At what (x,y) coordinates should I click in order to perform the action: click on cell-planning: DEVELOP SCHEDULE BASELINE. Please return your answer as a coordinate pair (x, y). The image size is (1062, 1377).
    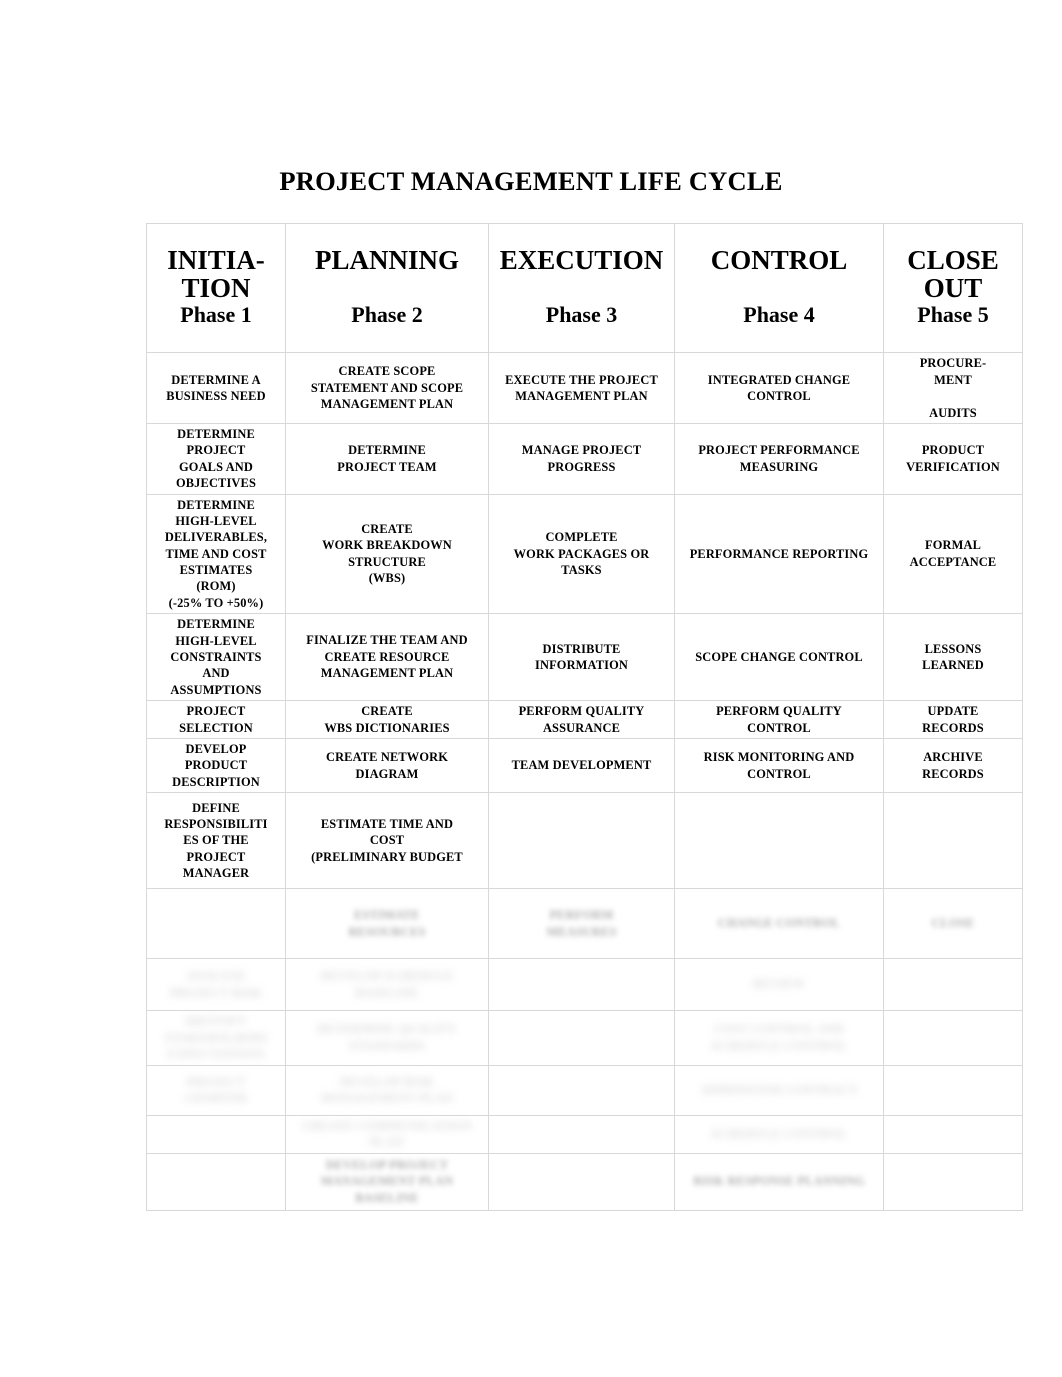
    Looking at the image, I should click on (387, 985).